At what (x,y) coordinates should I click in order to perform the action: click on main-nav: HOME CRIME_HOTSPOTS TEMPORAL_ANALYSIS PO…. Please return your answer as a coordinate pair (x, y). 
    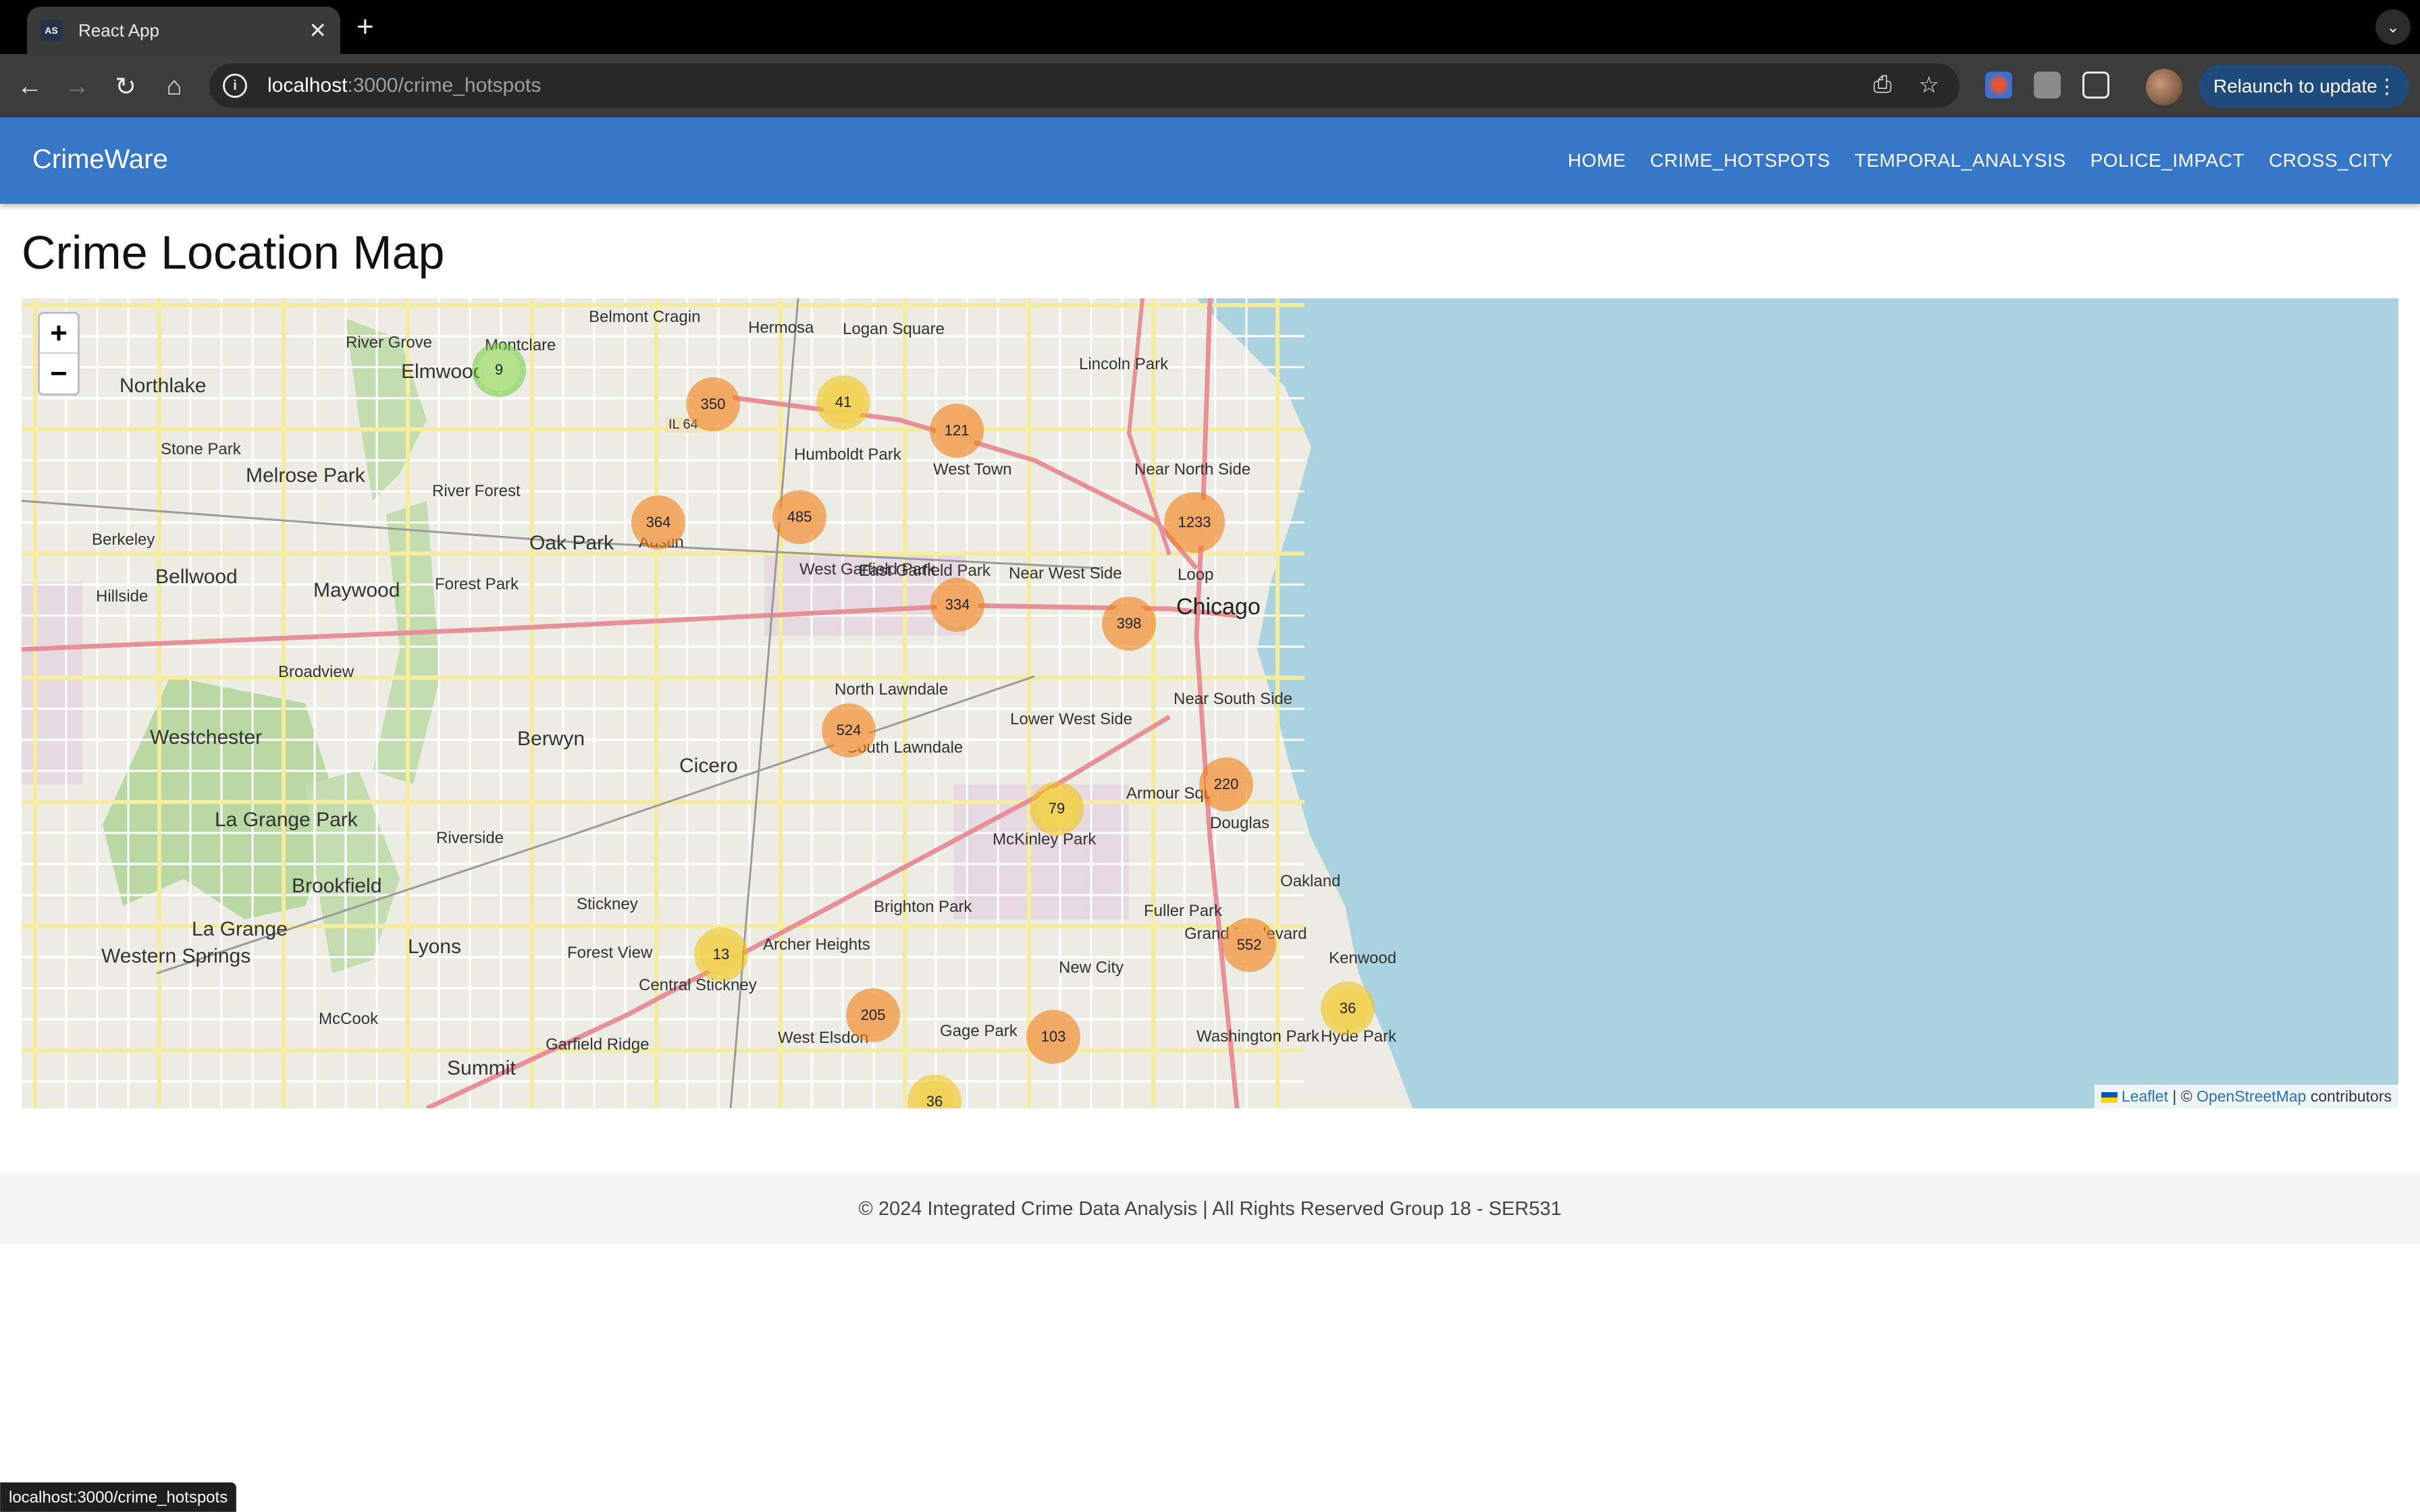
    Looking at the image, I should click on (1968, 160).